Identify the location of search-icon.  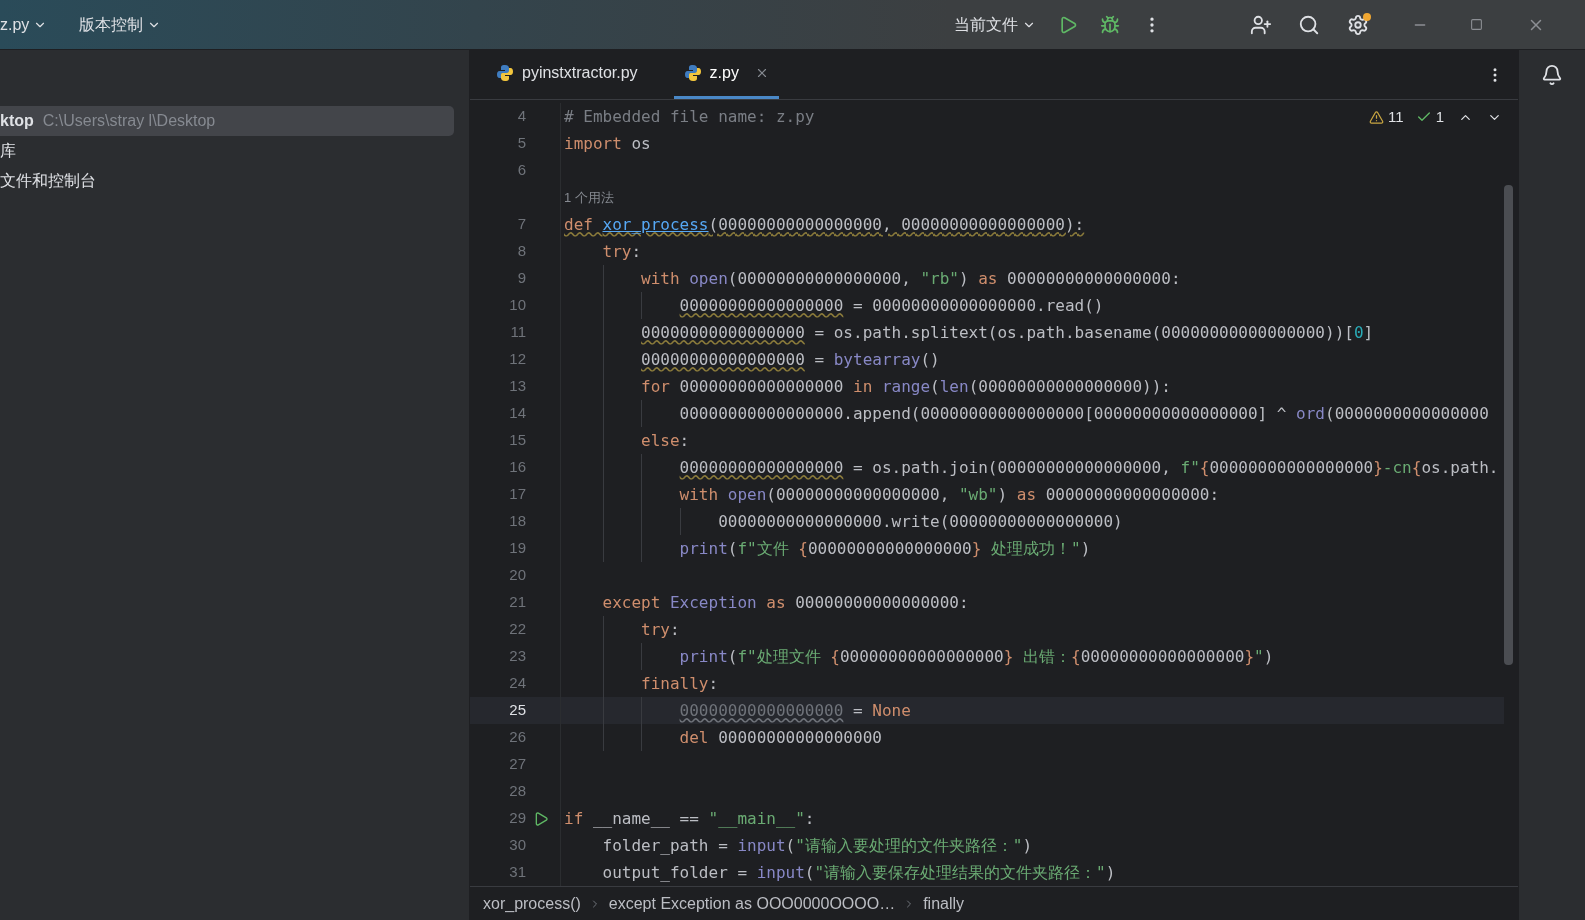
(1309, 24).